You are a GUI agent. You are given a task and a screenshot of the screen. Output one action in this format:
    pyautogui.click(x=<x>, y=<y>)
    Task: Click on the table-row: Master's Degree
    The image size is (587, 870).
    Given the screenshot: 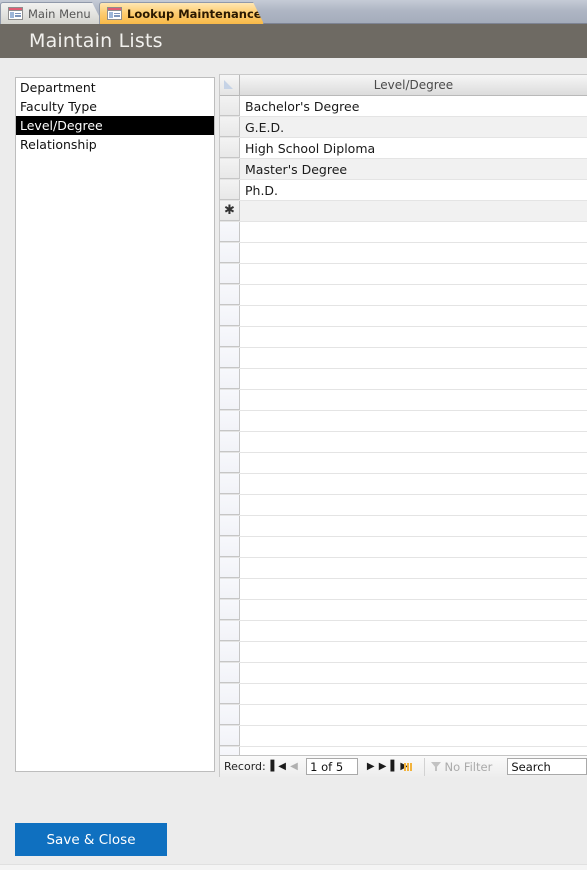 What is the action you would take?
    pyautogui.click(x=403, y=169)
    